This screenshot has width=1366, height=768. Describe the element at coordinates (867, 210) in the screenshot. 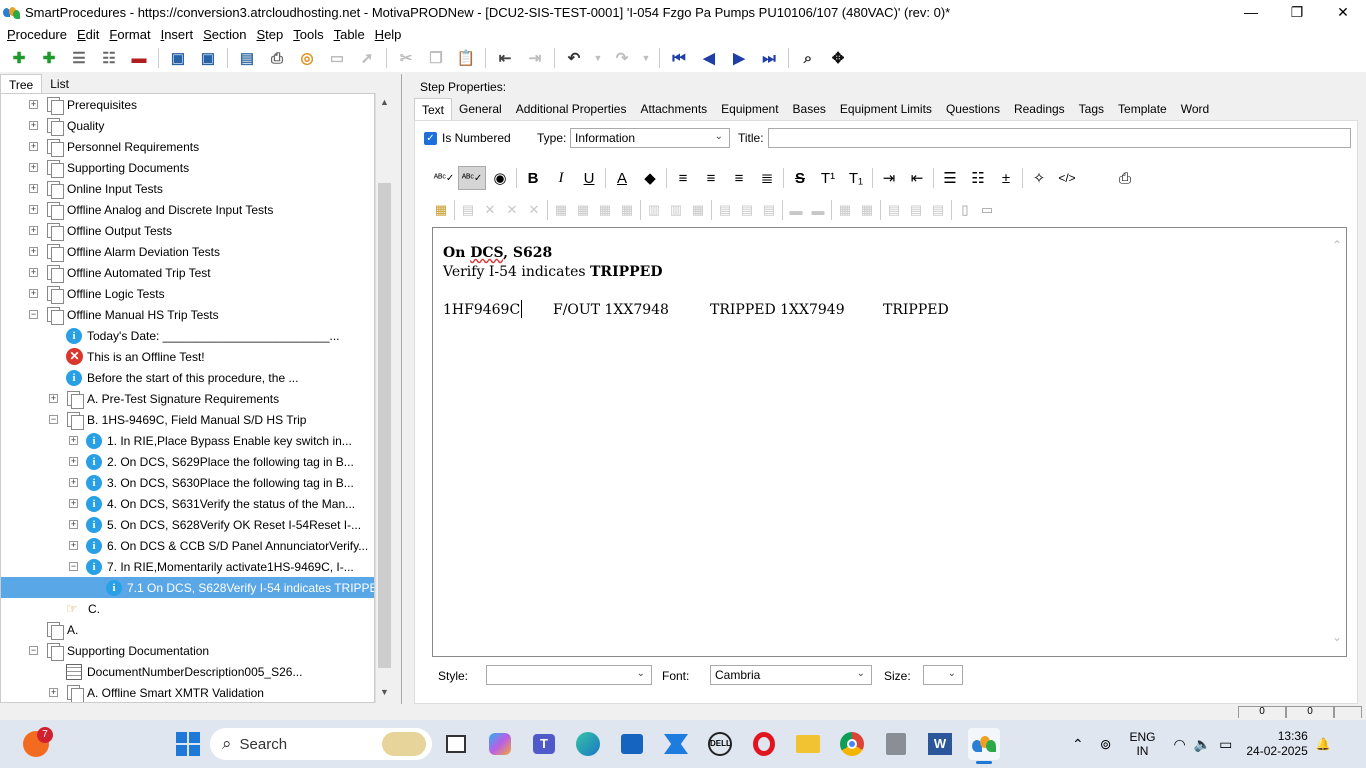

I see `col-width-alt-icon: ▦` at that location.